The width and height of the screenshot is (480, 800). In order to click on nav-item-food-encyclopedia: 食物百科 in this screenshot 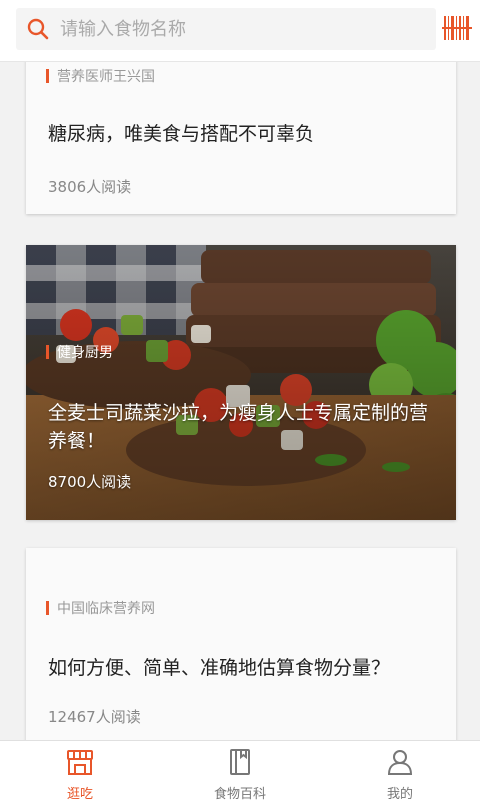, I will do `click(240, 770)`.